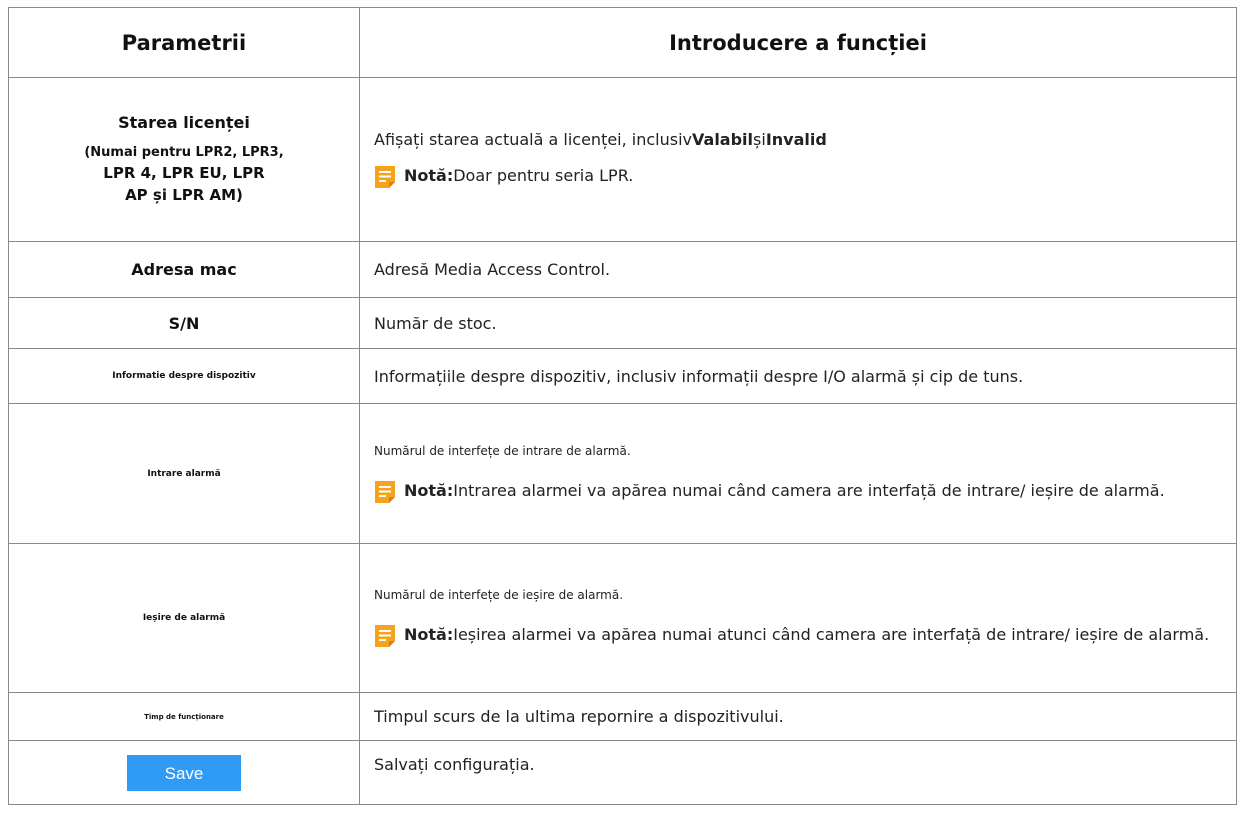 The width and height of the screenshot is (1244, 840). I want to click on license-sub-1: (Numai pentru LPR2, LPR3,, so click(184, 152).